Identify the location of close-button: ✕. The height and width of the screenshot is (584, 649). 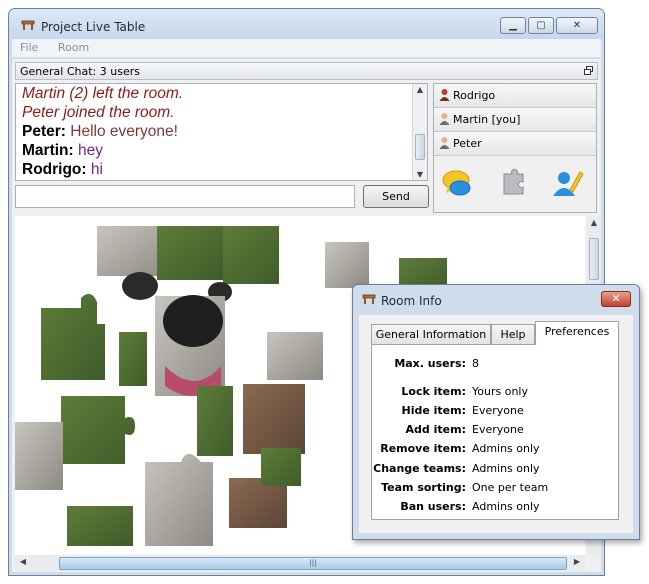
(577, 25).